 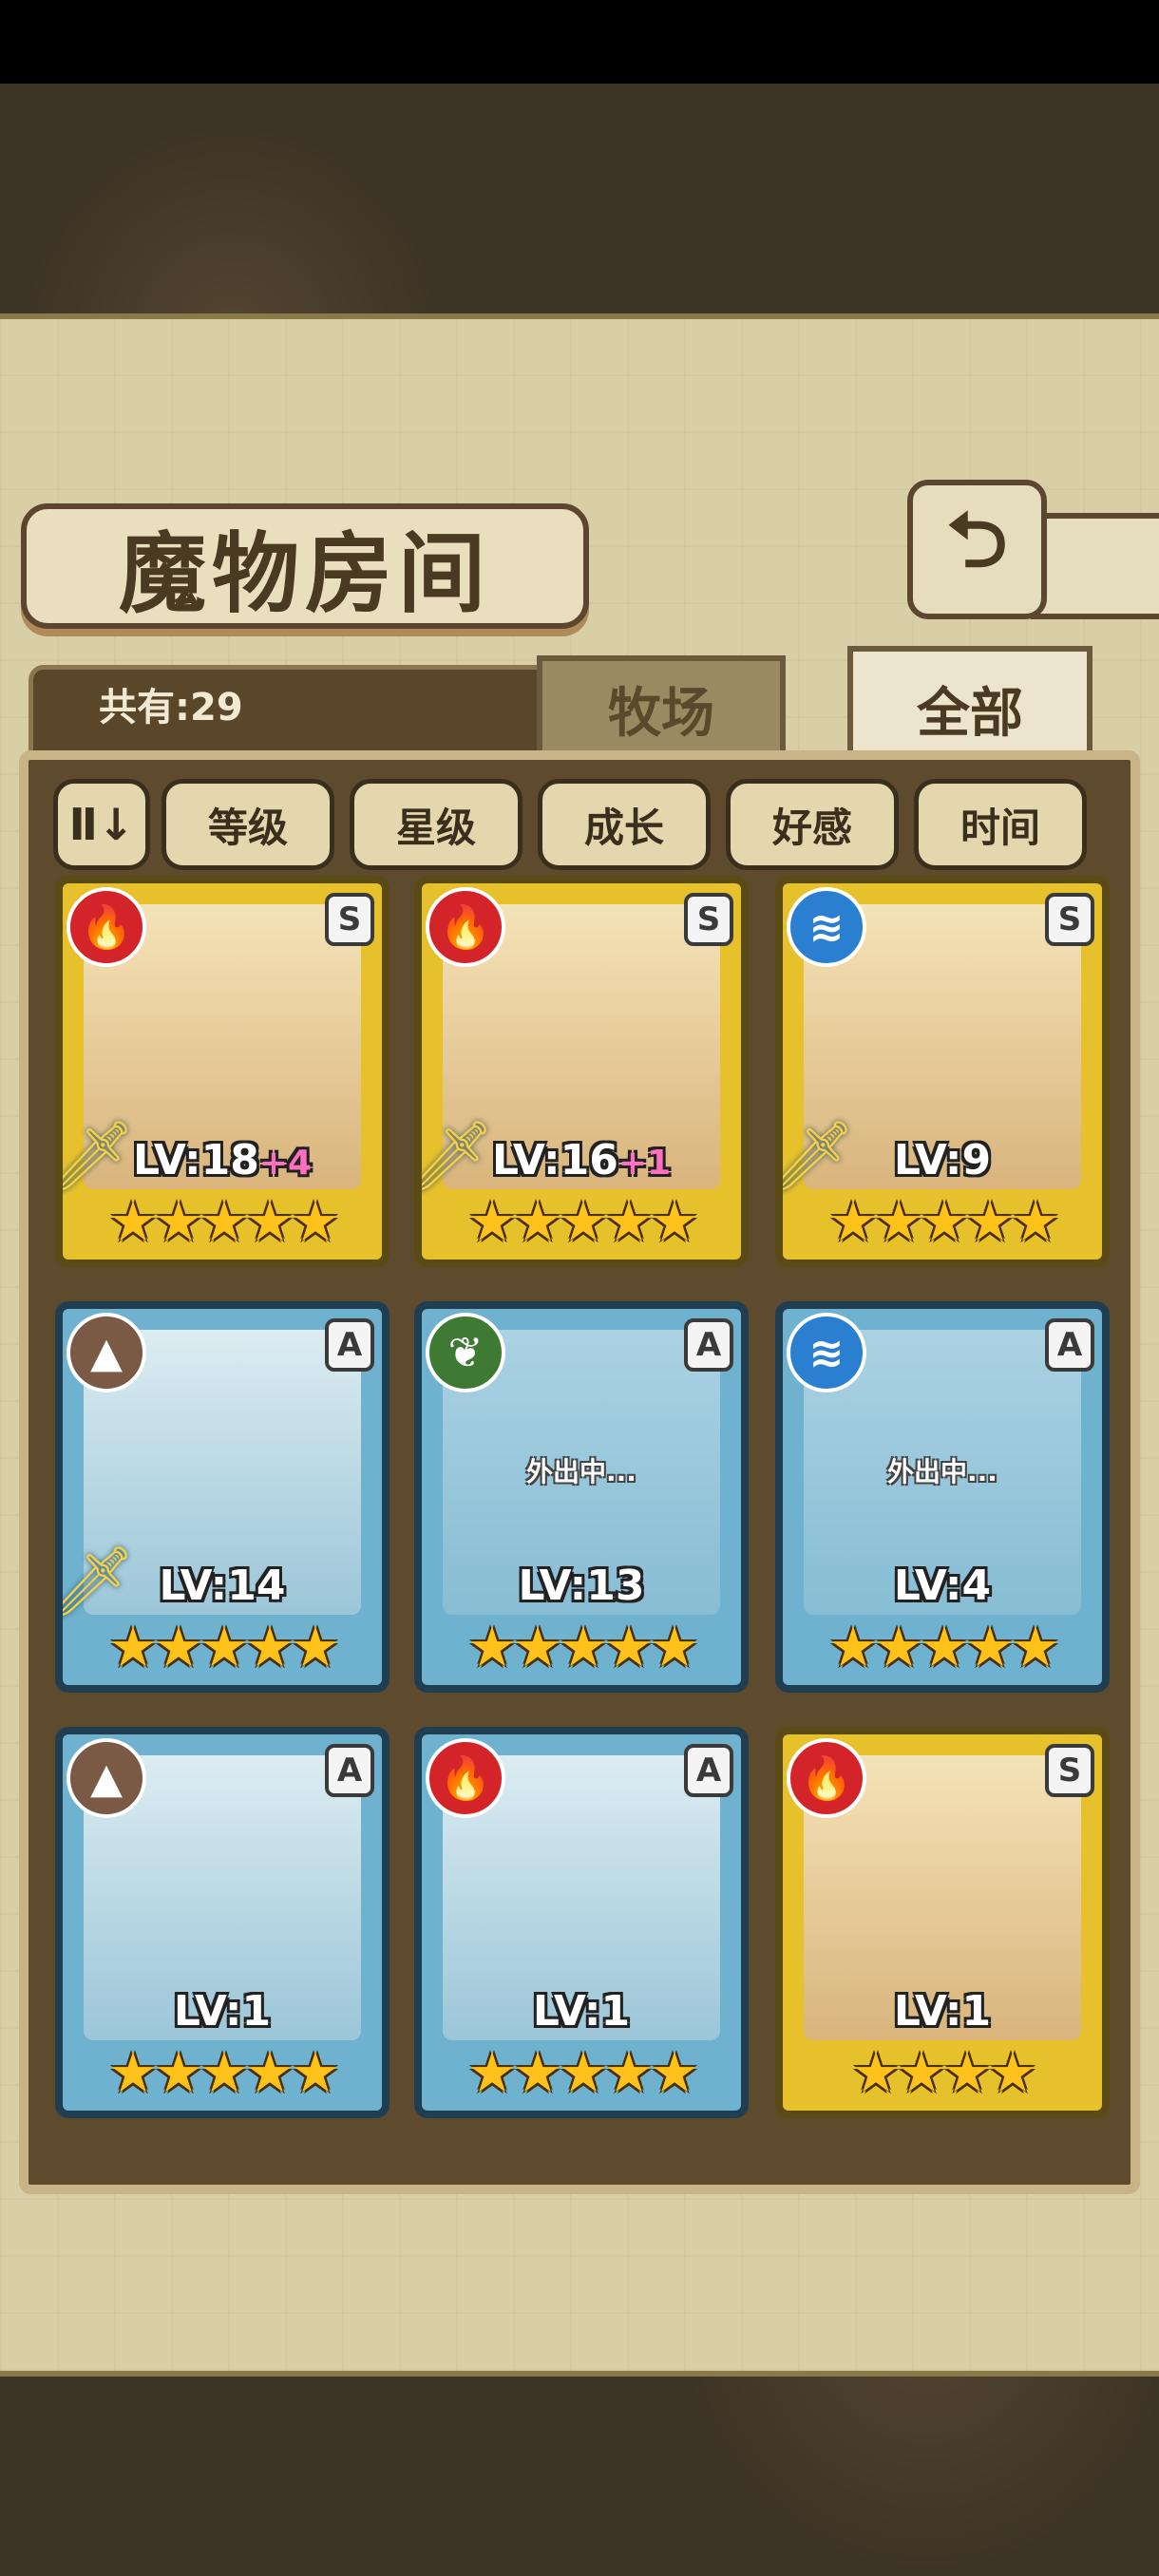 I want to click on level-text: LV:18, so click(x=195, y=1160).